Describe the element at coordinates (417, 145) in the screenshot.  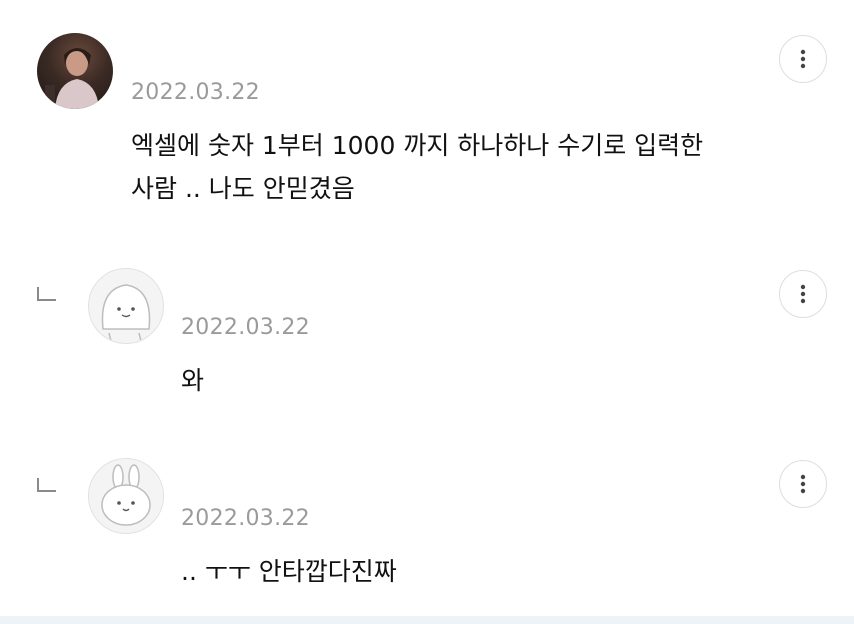
I see `comment-text-line-1: 엑셀에 숫자 1부터 1000 까지 하나하나 수기로 입력한` at that location.